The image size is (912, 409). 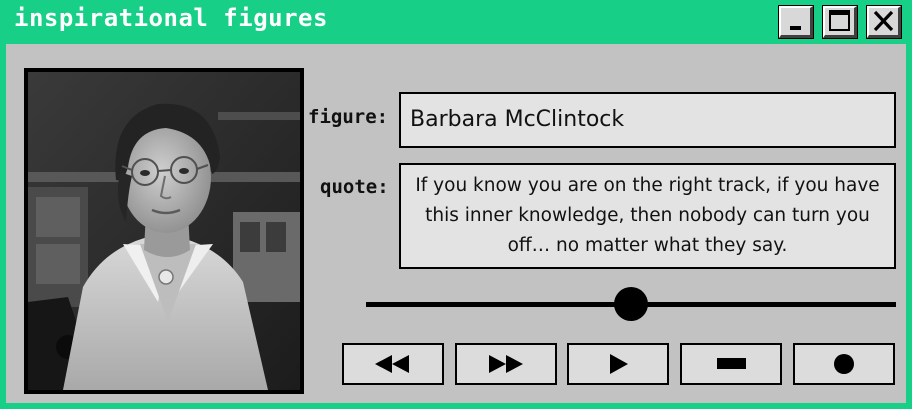 I want to click on maximize-button, so click(x=840, y=22).